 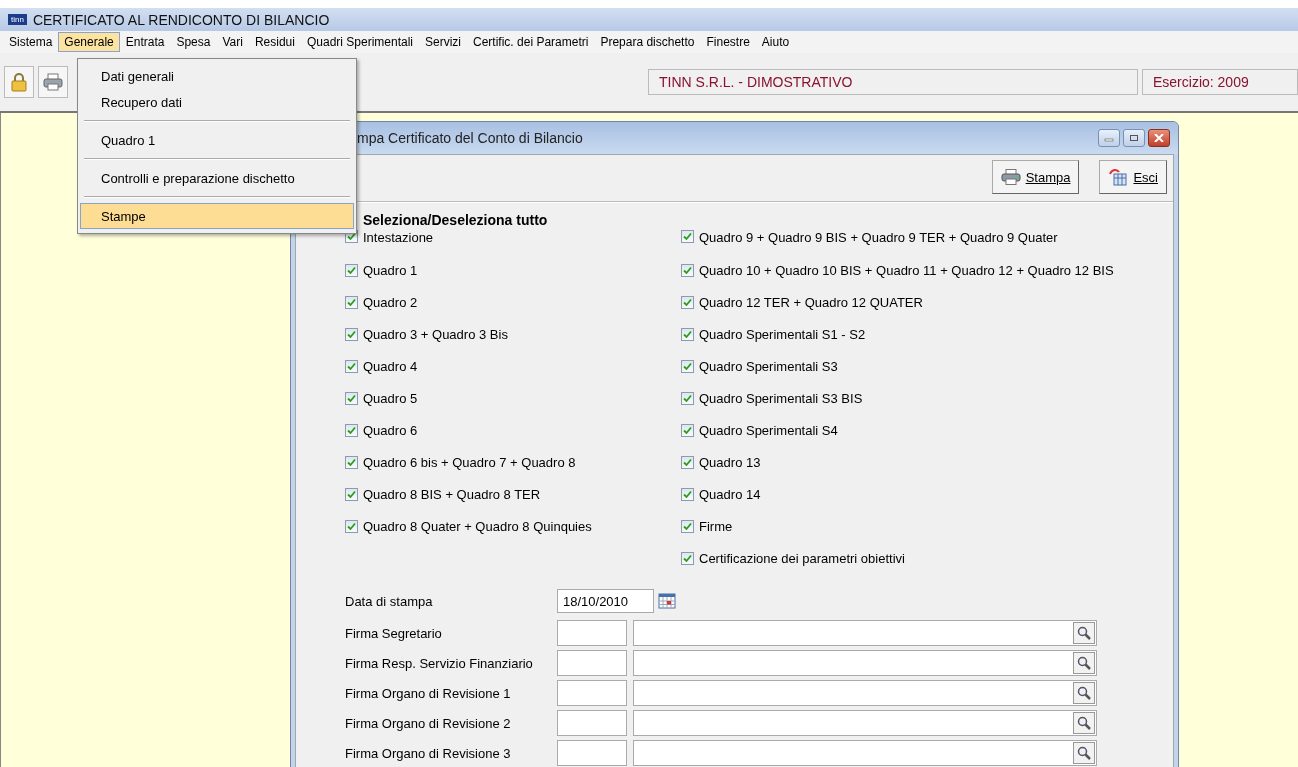 I want to click on exit-button: Esci, so click(x=1133, y=177).